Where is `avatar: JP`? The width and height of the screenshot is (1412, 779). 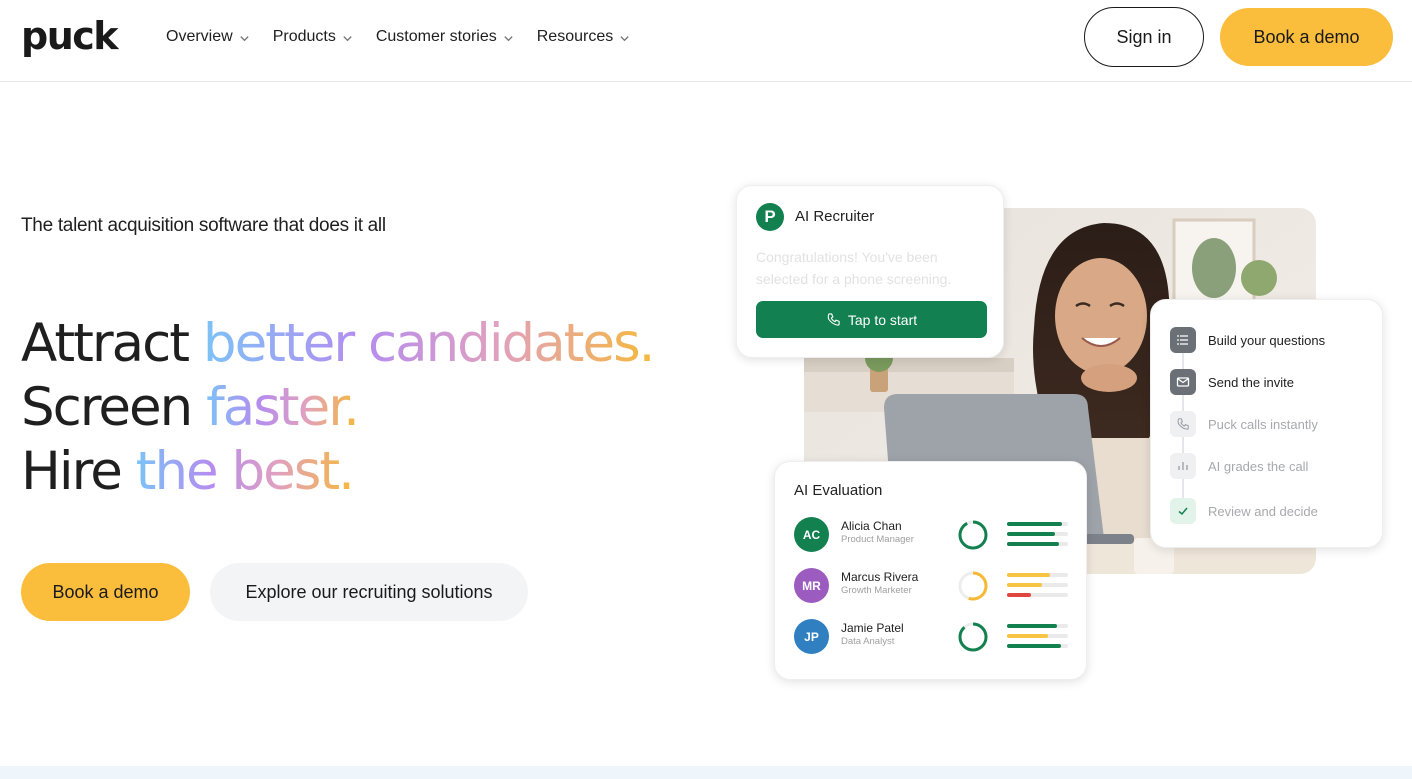 avatar: JP is located at coordinates (811, 636).